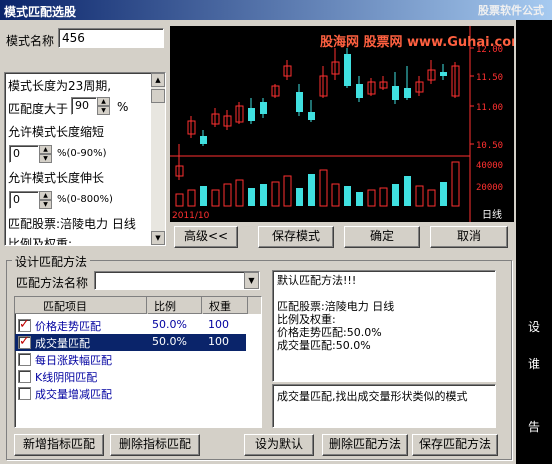  I want to click on table-row: 成交量增减匹配, so click(130, 393).